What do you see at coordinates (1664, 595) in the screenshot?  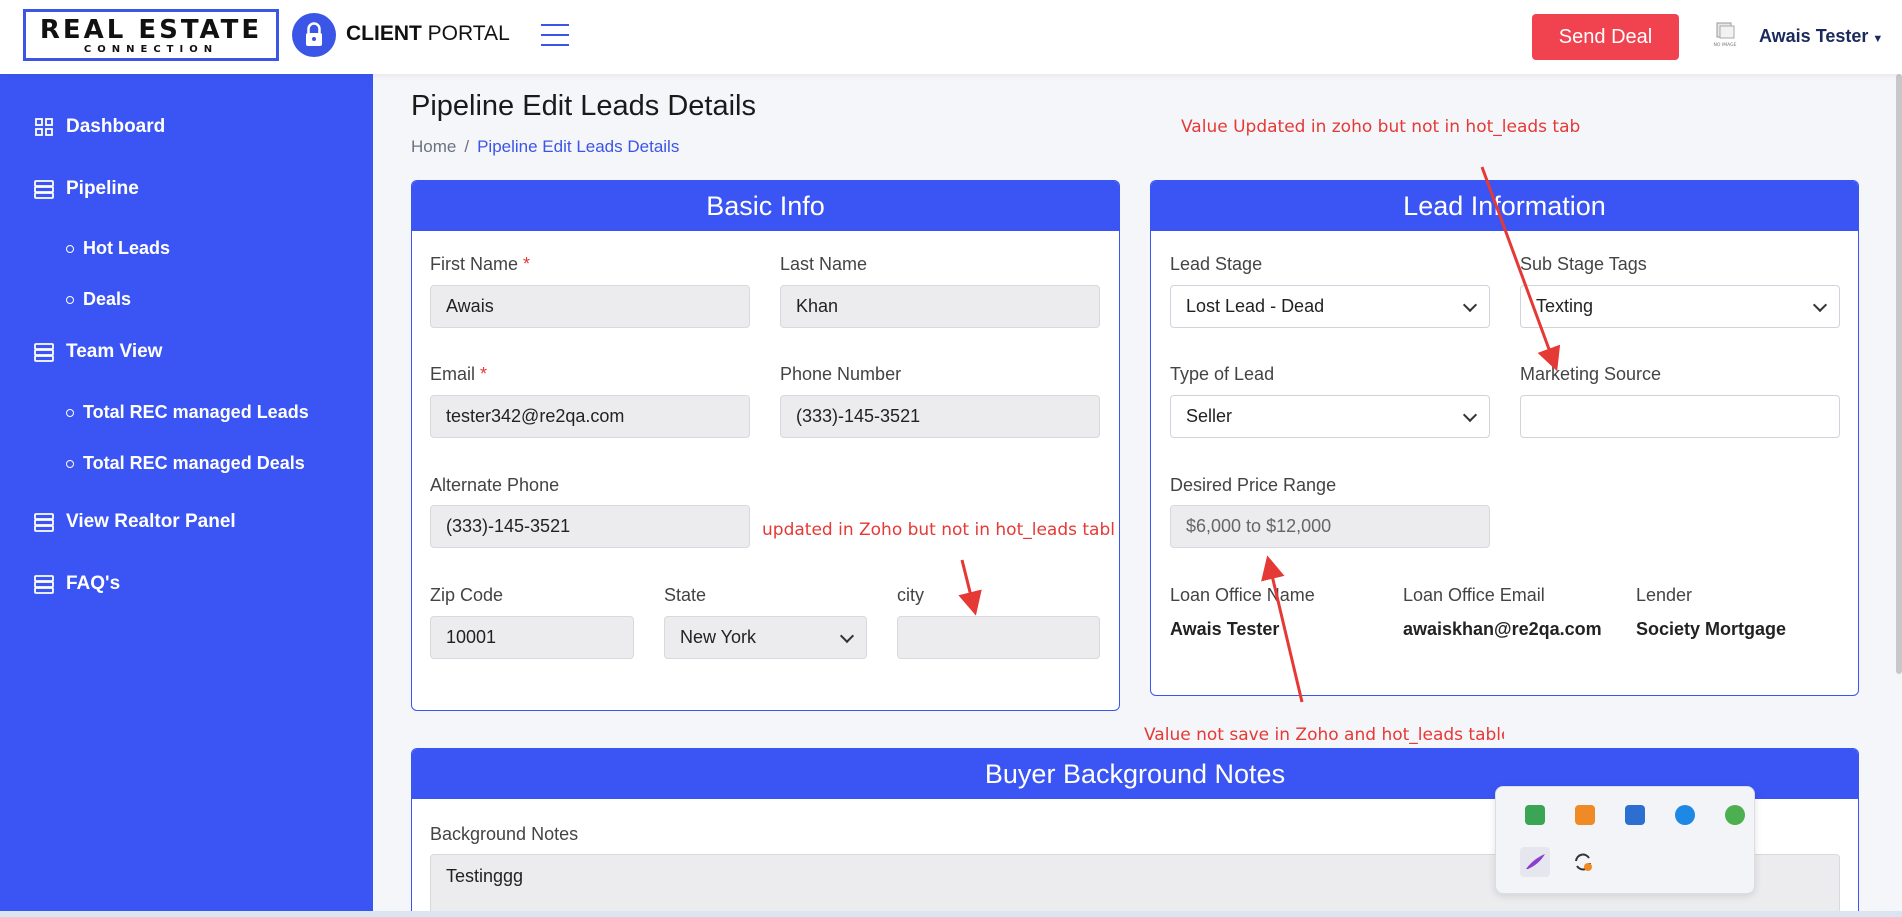 I see `lender-label: Lender` at bounding box center [1664, 595].